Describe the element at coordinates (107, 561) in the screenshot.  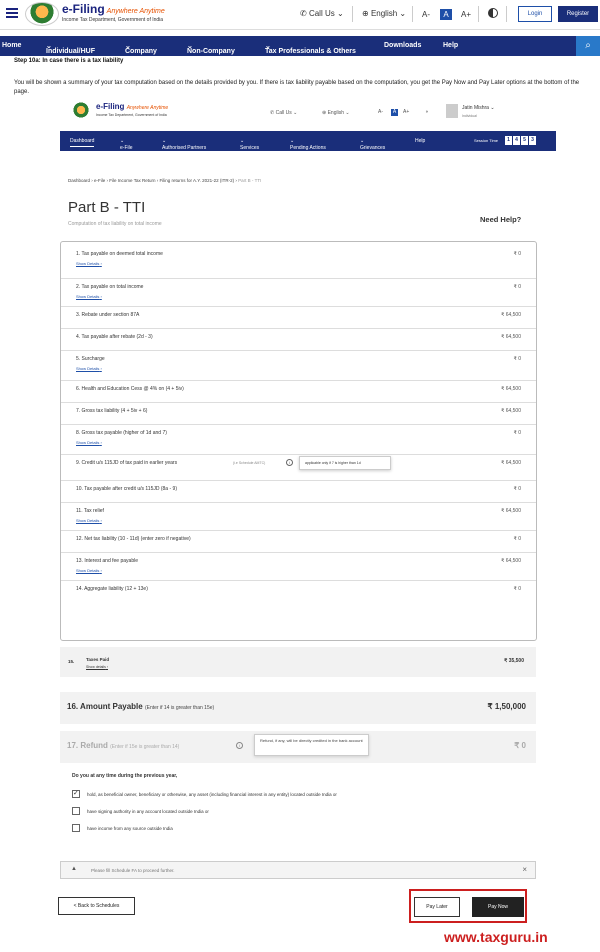
I see `row-label: 13. Interest and fee payable` at that location.